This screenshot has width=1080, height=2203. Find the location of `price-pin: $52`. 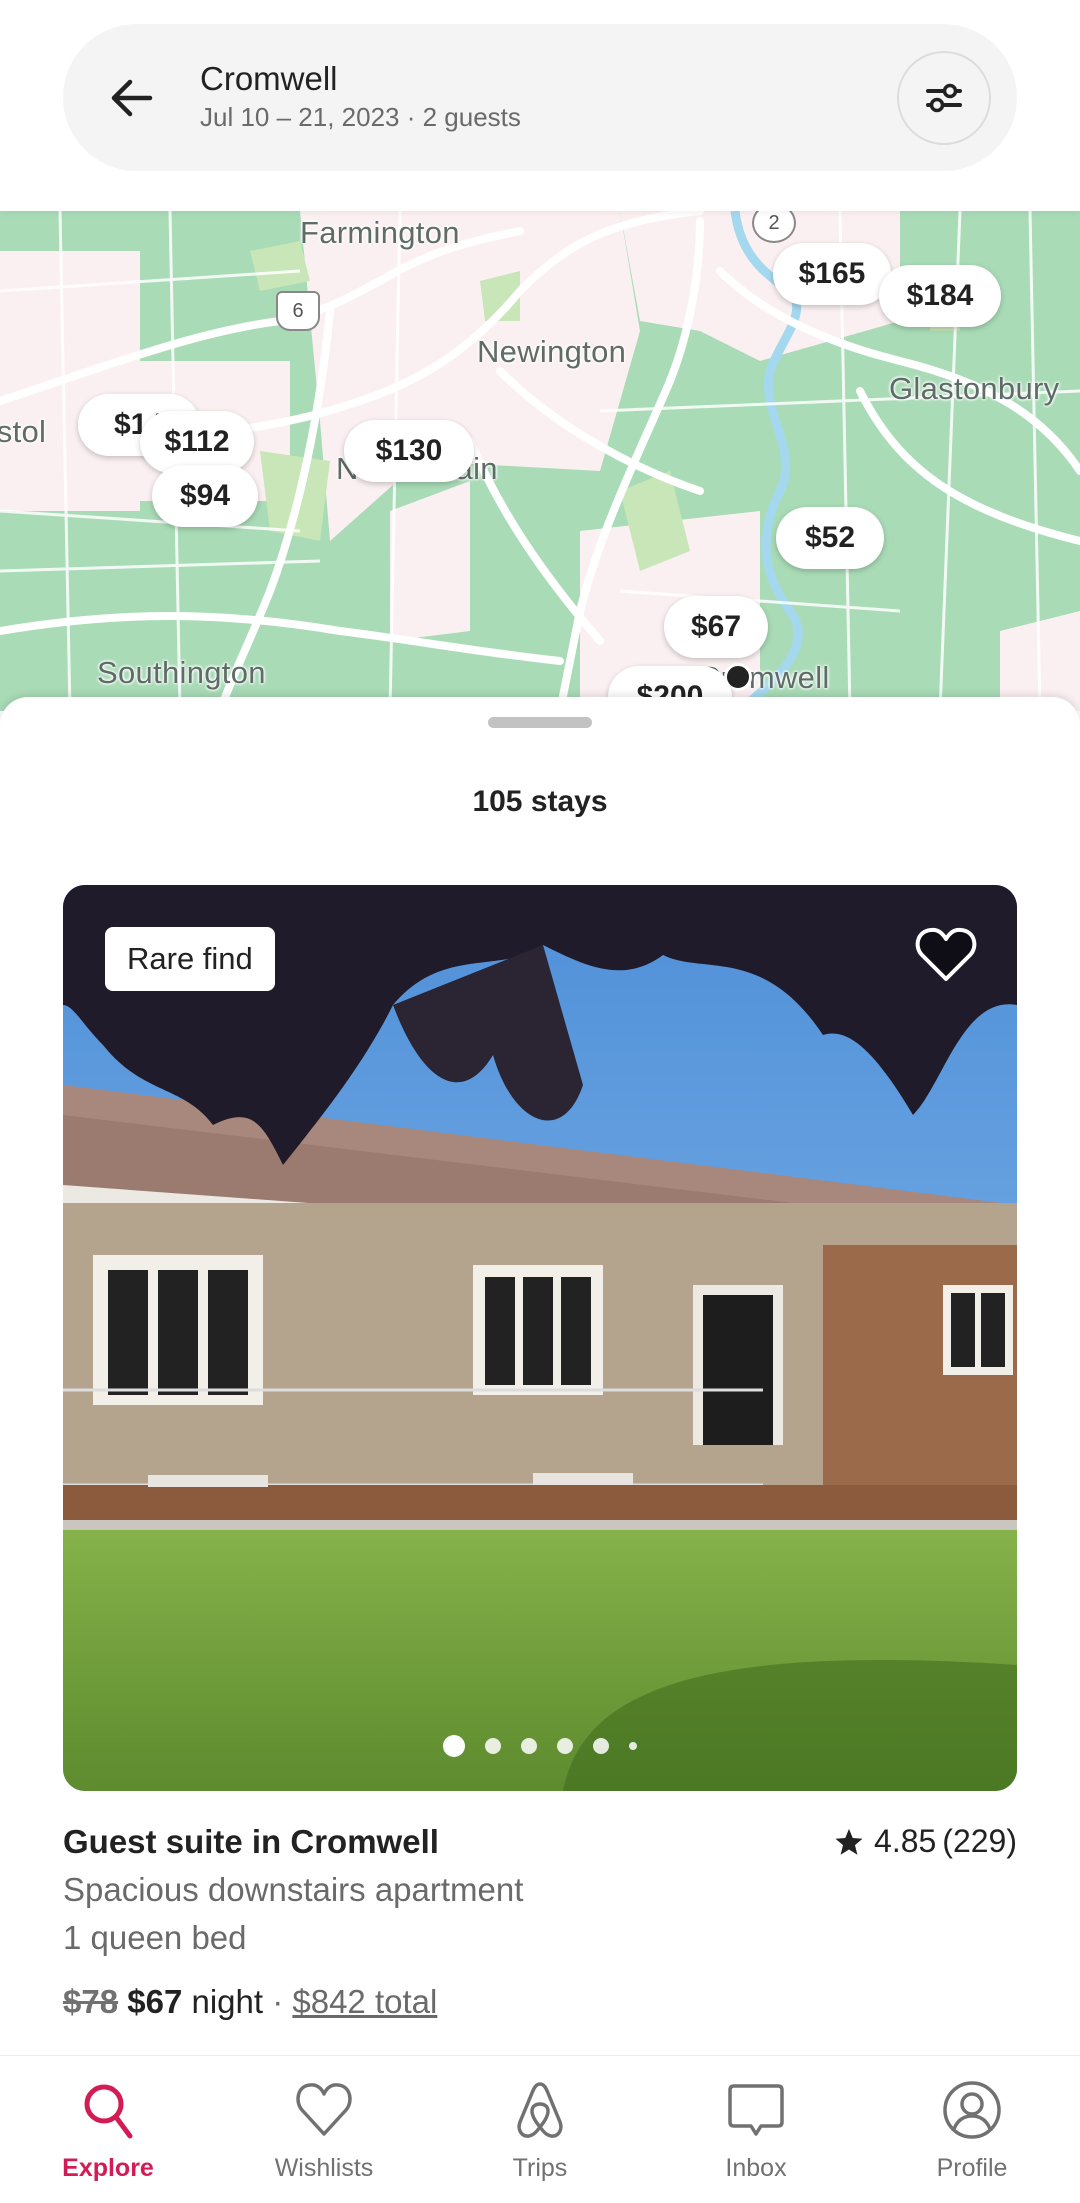

price-pin: $52 is located at coordinates (830, 538).